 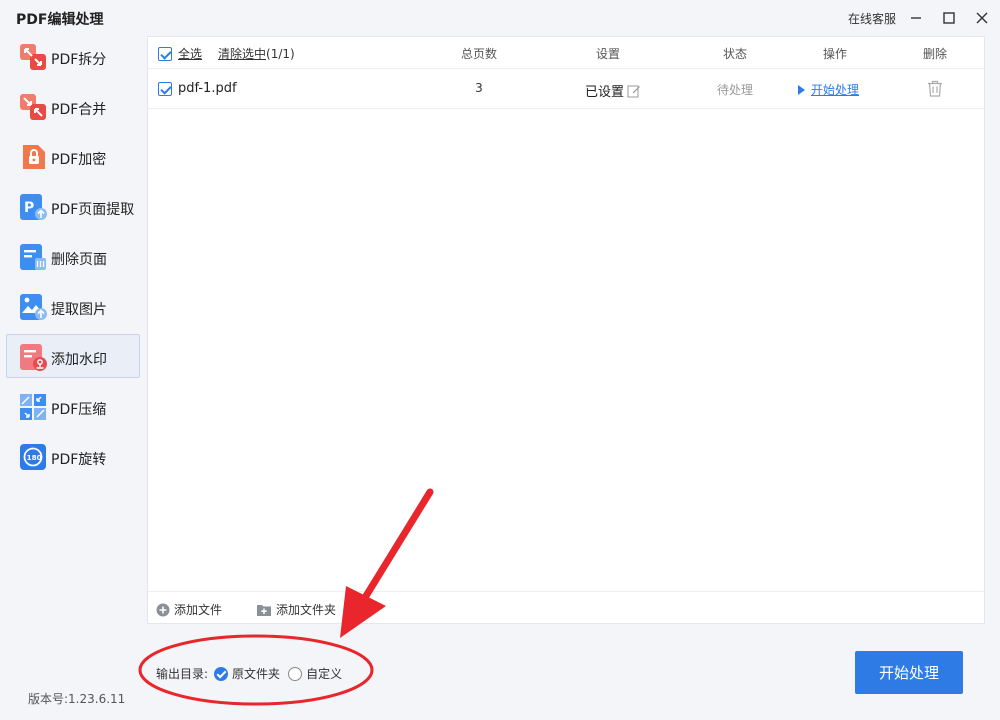 I want to click on add-file-label: 添加文件, so click(x=198, y=609).